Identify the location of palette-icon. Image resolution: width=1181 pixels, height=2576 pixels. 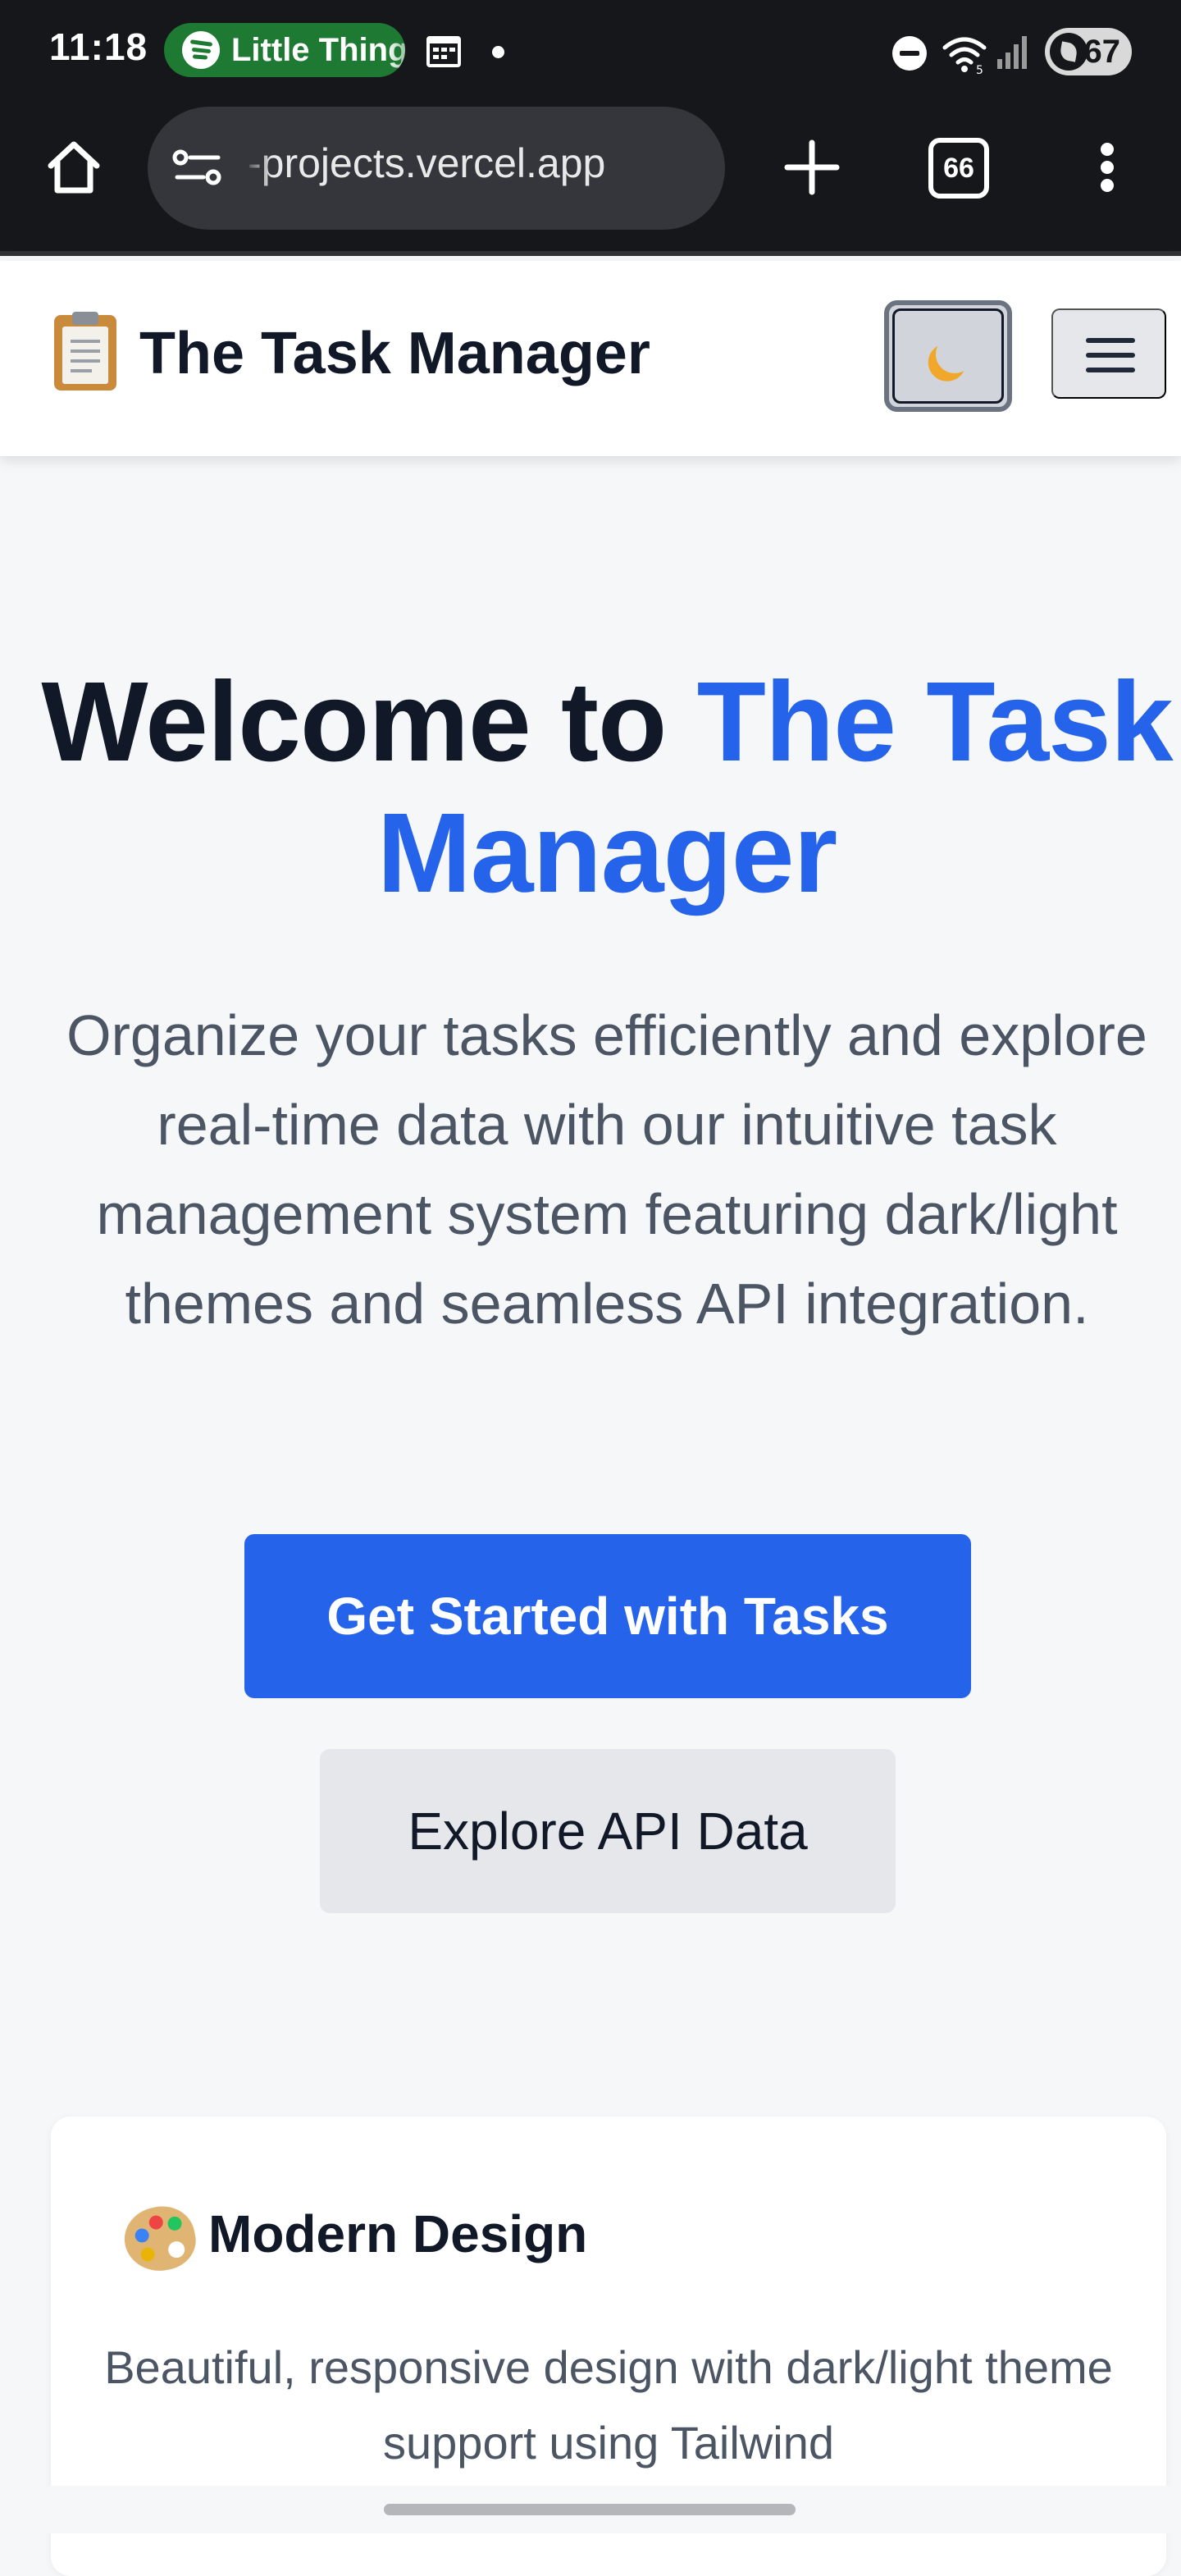
(160, 2238).